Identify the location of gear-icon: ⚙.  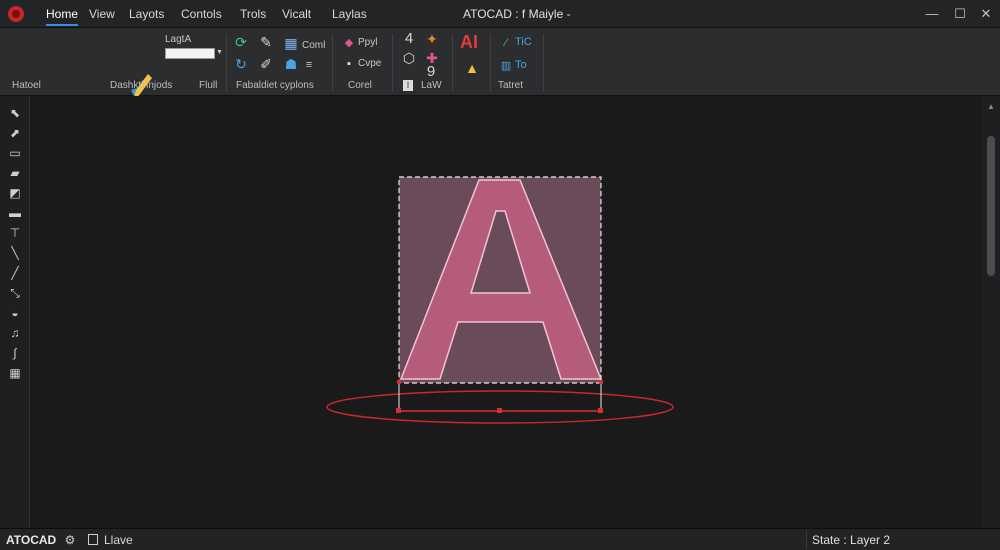
(70, 540).